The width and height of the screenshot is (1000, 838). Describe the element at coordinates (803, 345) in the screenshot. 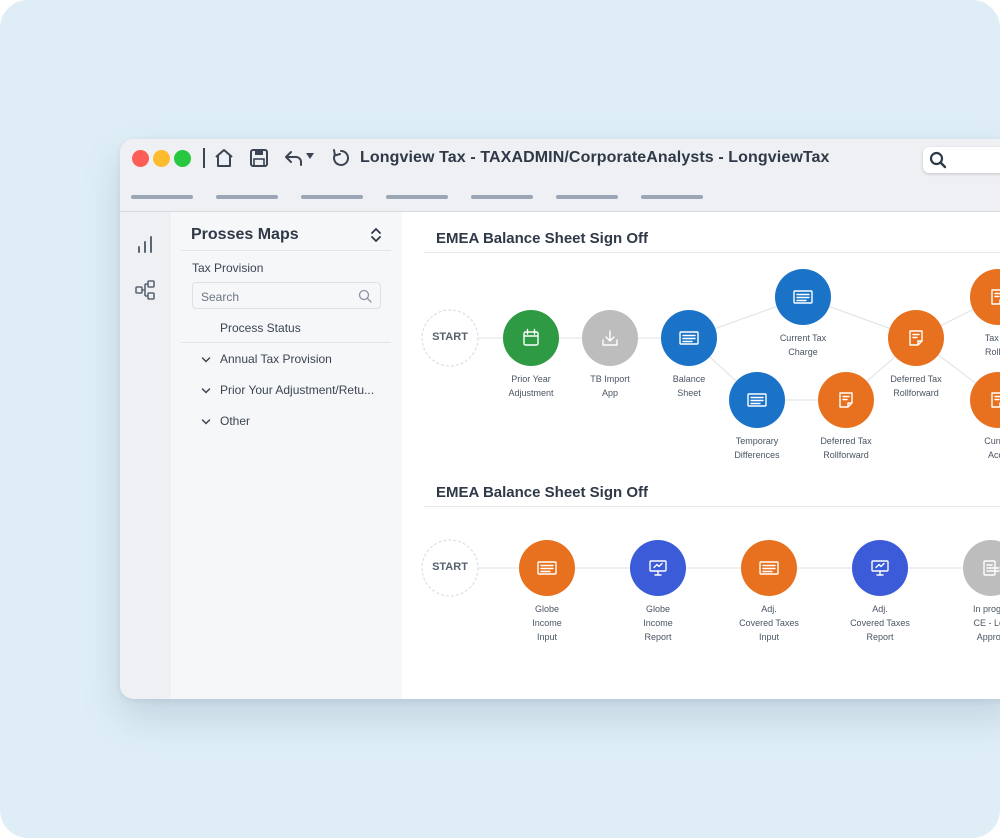

I see `process-node-label: Current Tax Charge` at that location.